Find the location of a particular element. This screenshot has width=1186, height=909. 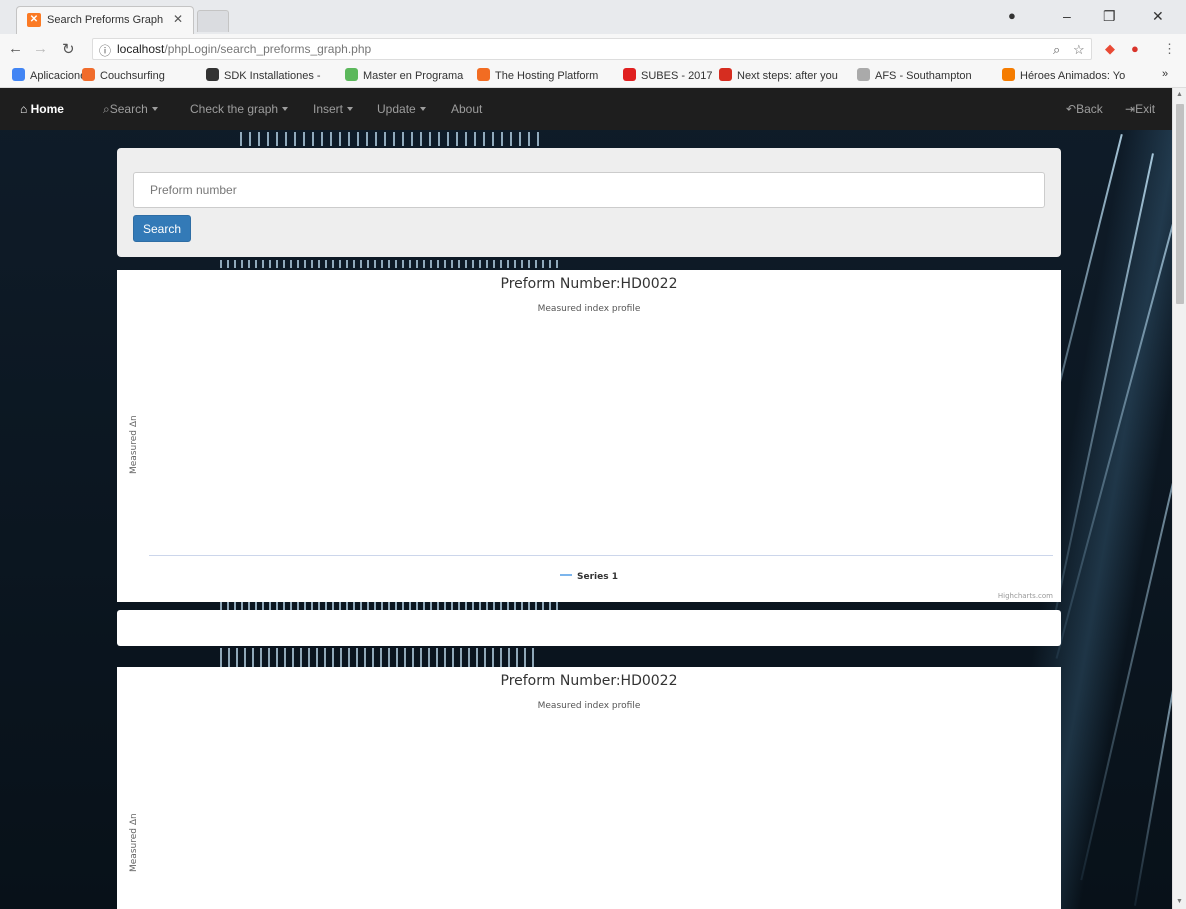

nav-home: ⌂ Home is located at coordinates (42, 109).